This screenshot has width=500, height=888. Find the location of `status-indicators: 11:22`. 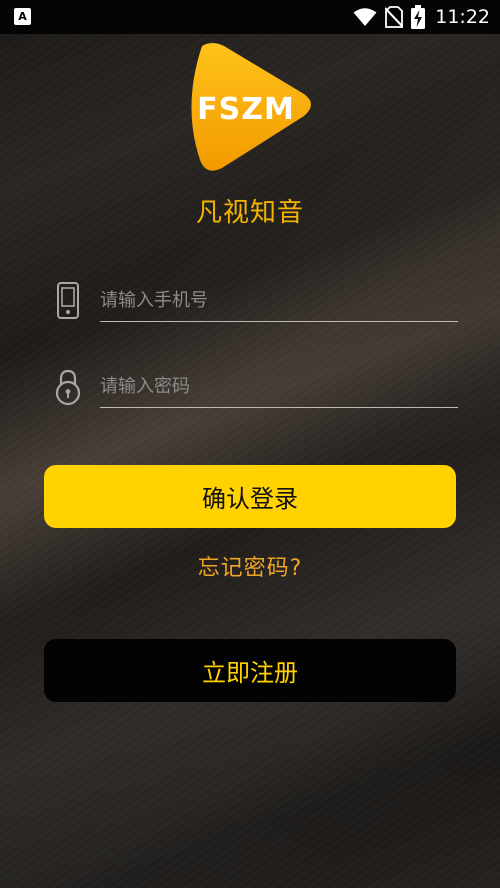

status-indicators: 11:22 is located at coordinates (421, 17).